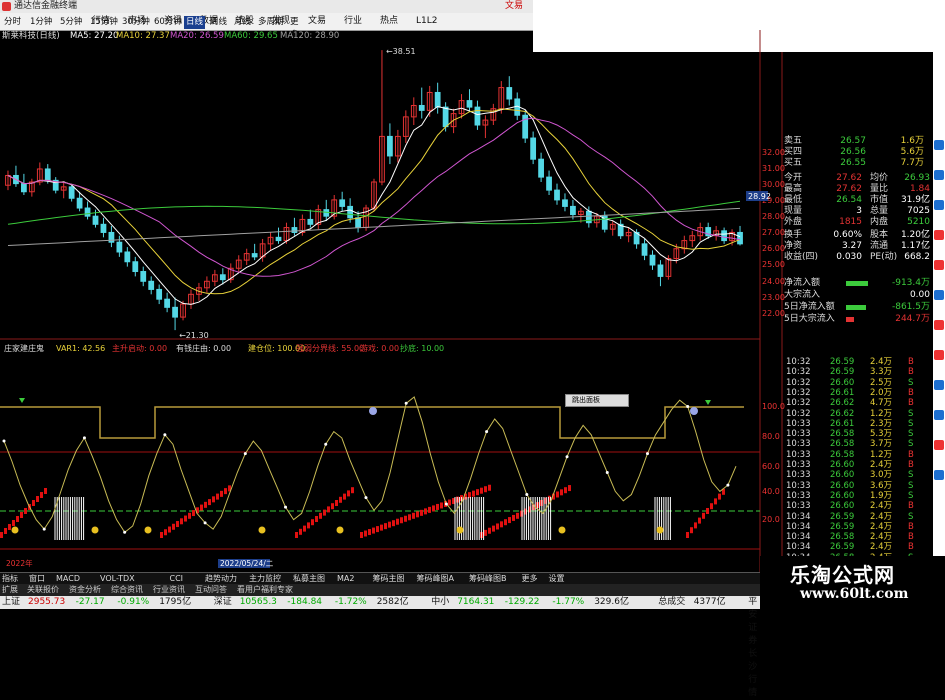 The image size is (945, 700). What do you see at coordinates (773, 281) in the screenshot?
I see `price-axis-label-8: 24.00` at bounding box center [773, 281].